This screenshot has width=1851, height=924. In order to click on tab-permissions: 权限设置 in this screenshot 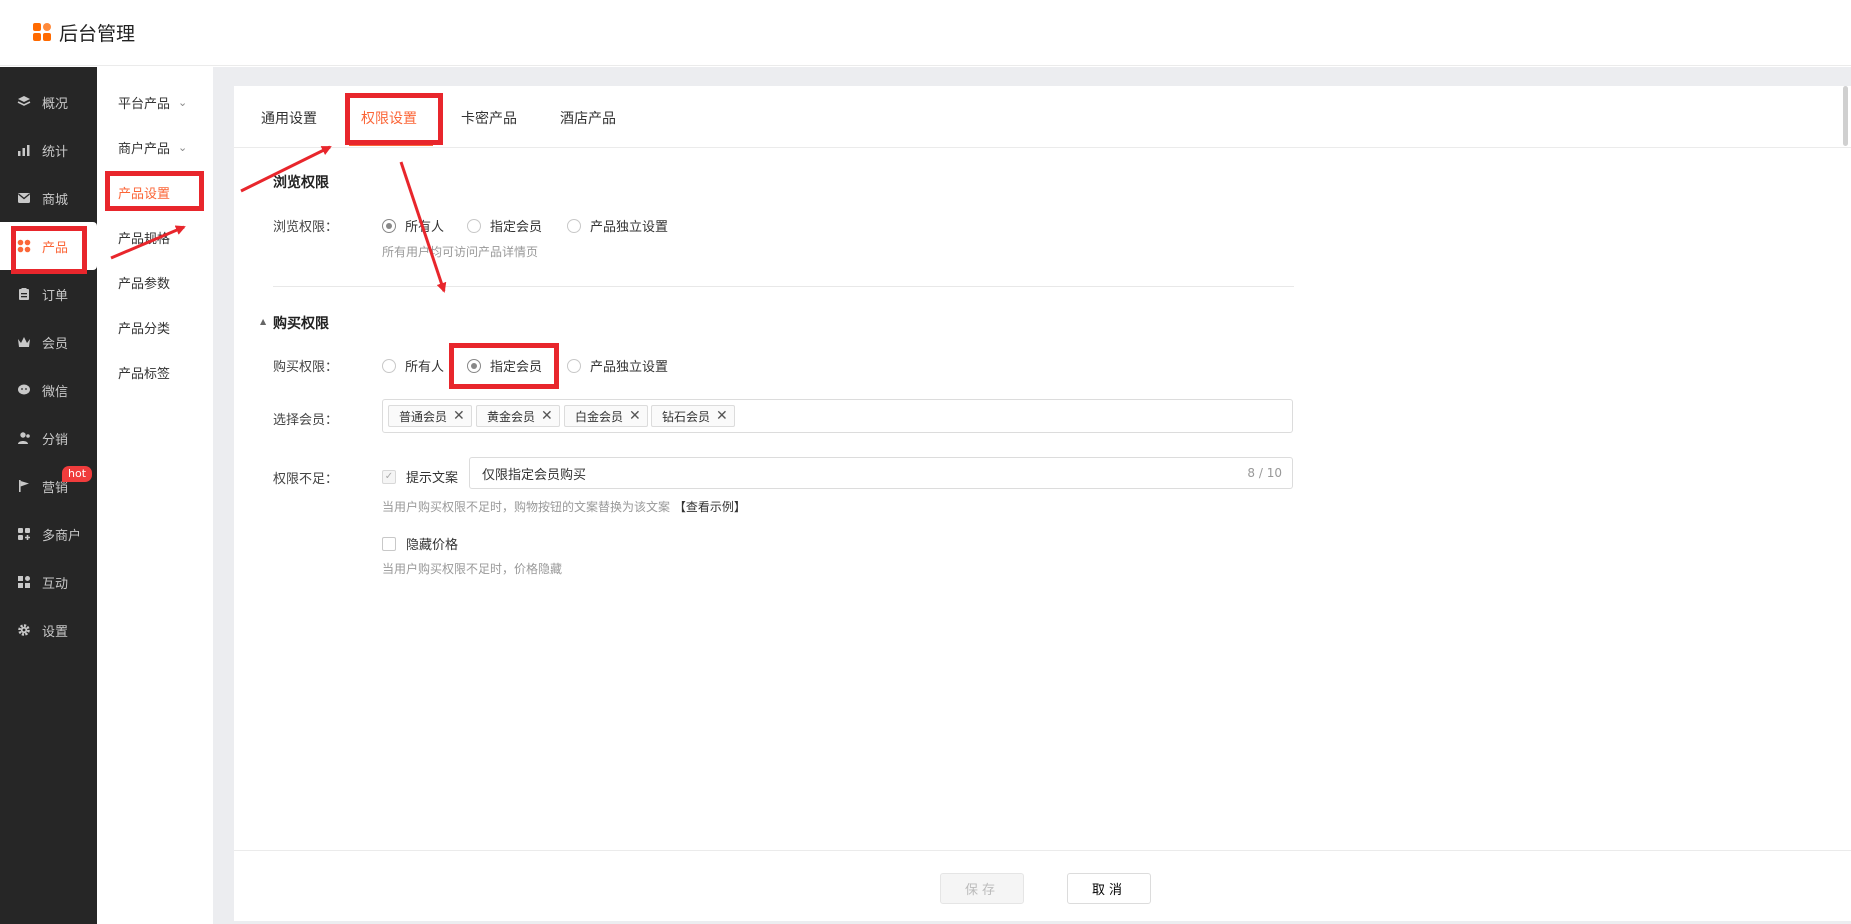, I will do `click(389, 118)`.